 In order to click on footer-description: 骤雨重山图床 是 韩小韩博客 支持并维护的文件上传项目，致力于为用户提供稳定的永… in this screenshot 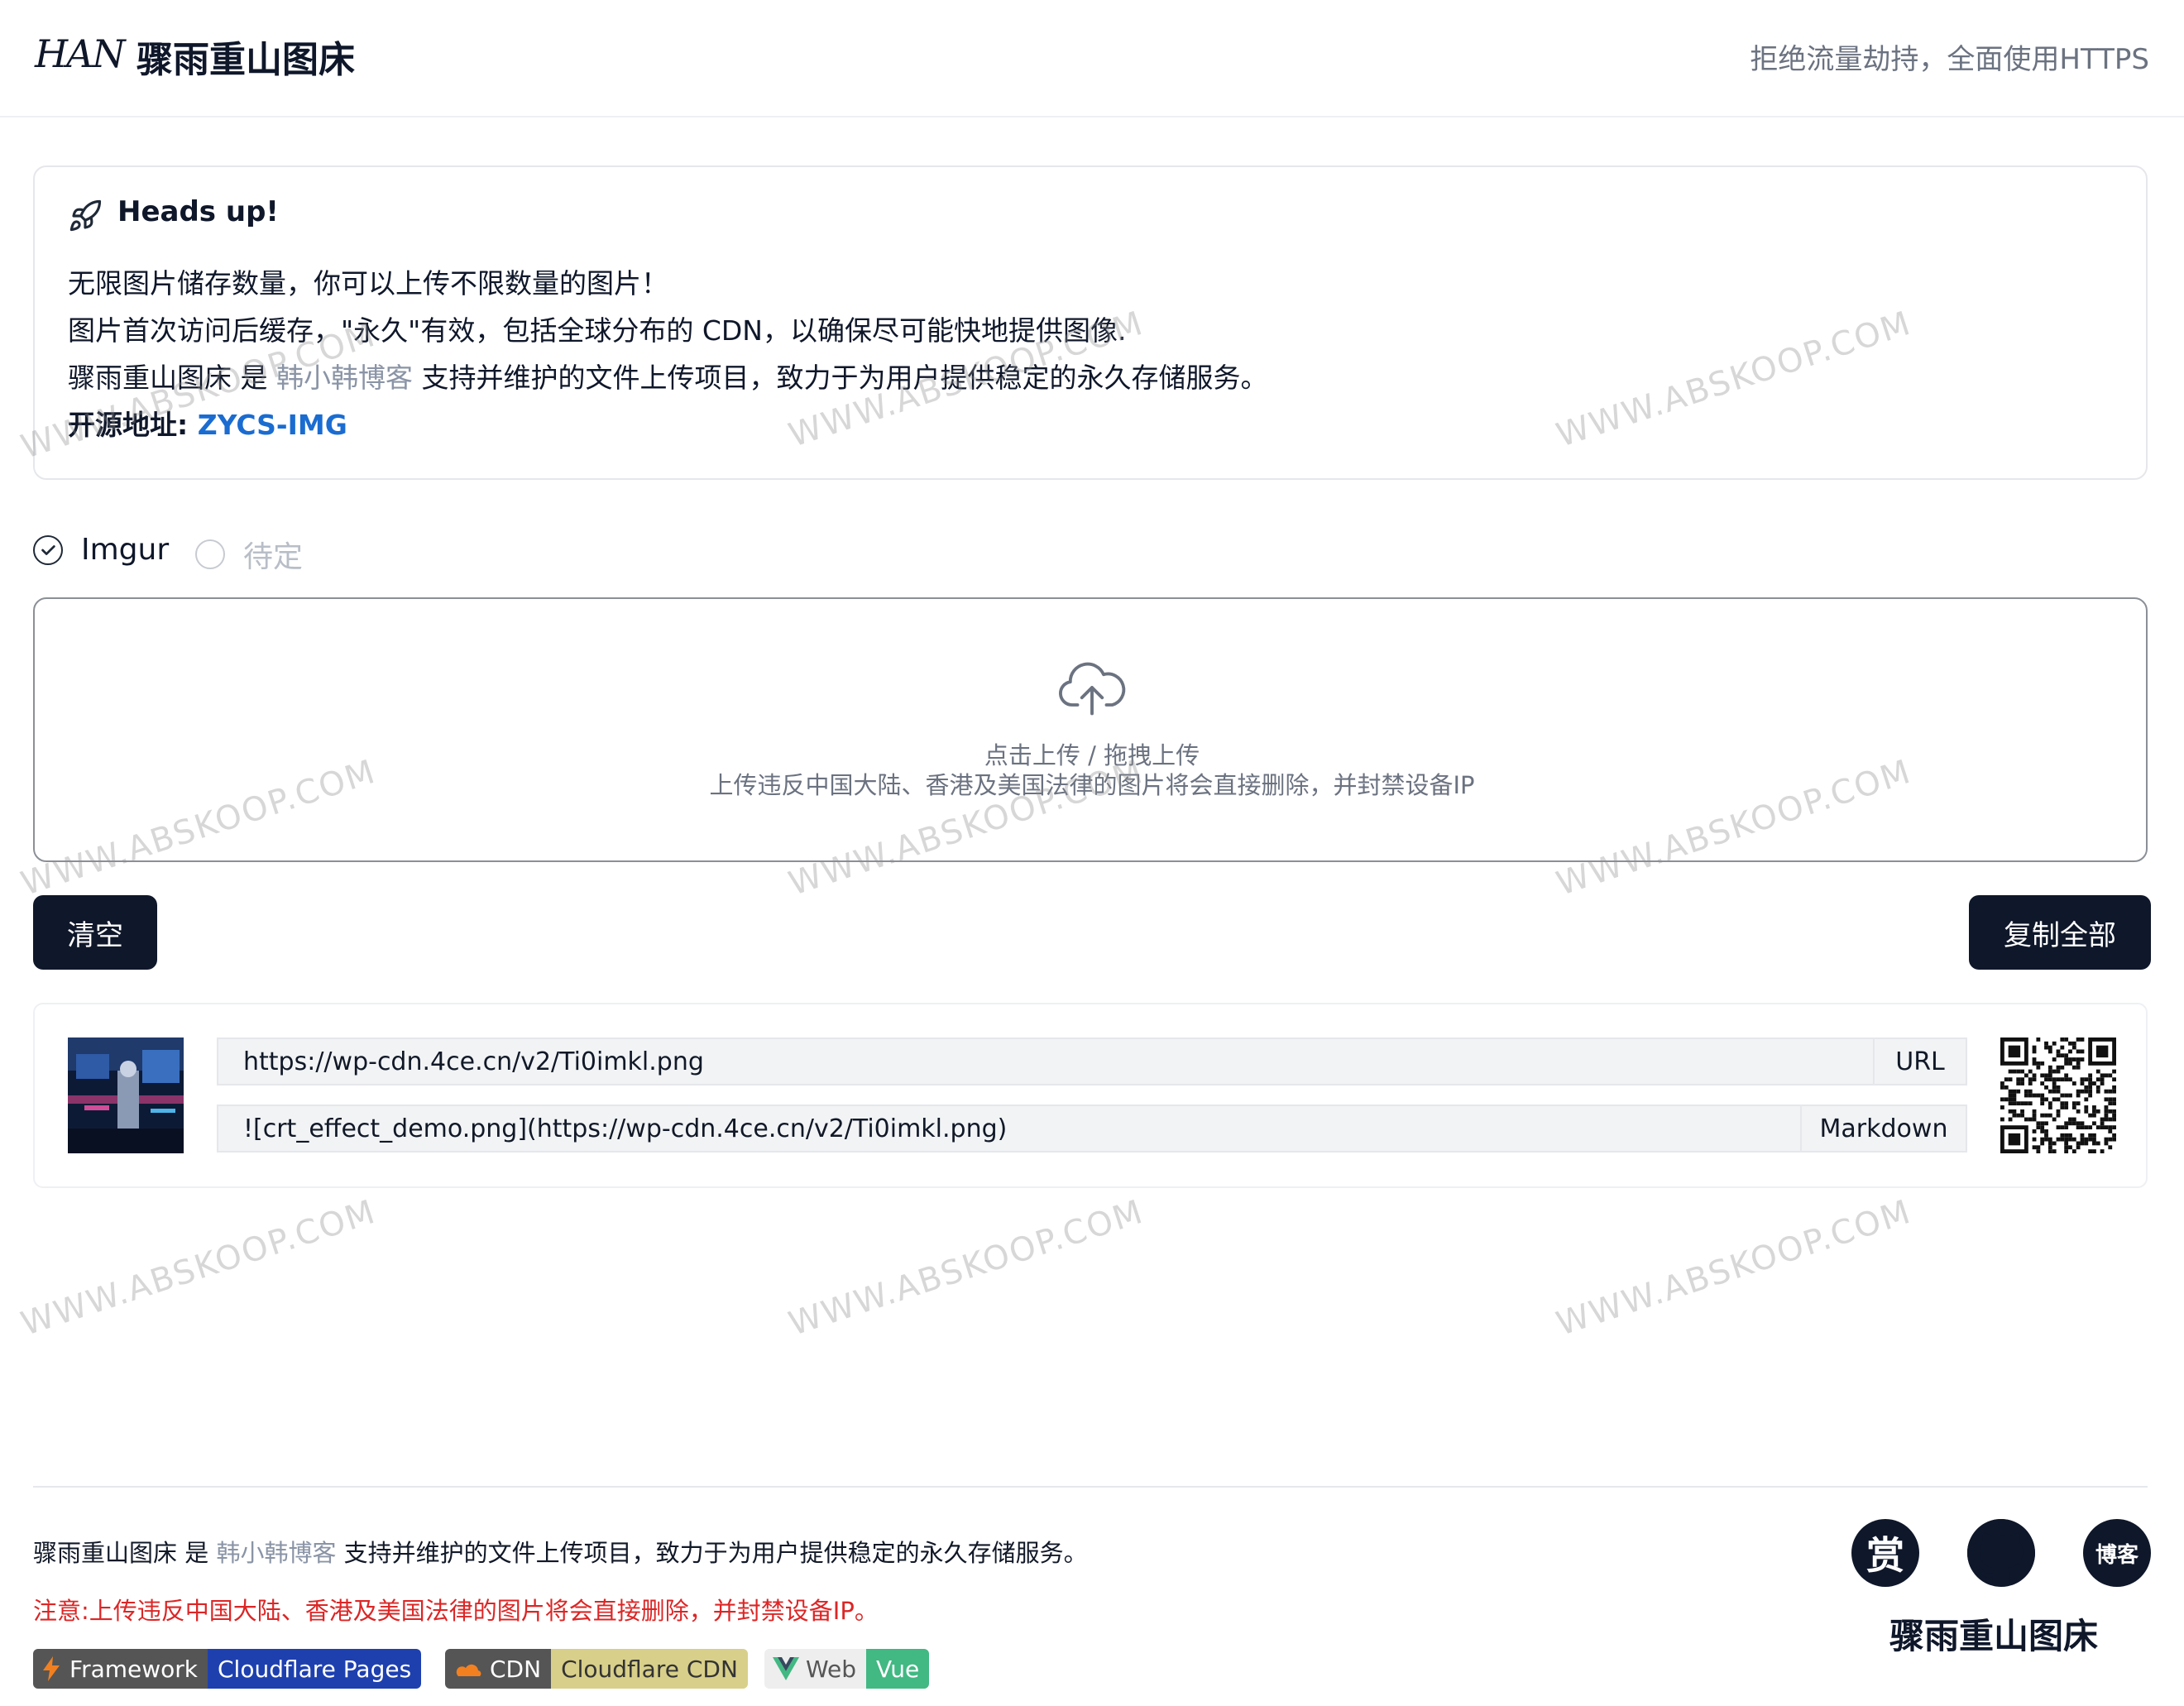, I will do `click(560, 1552)`.